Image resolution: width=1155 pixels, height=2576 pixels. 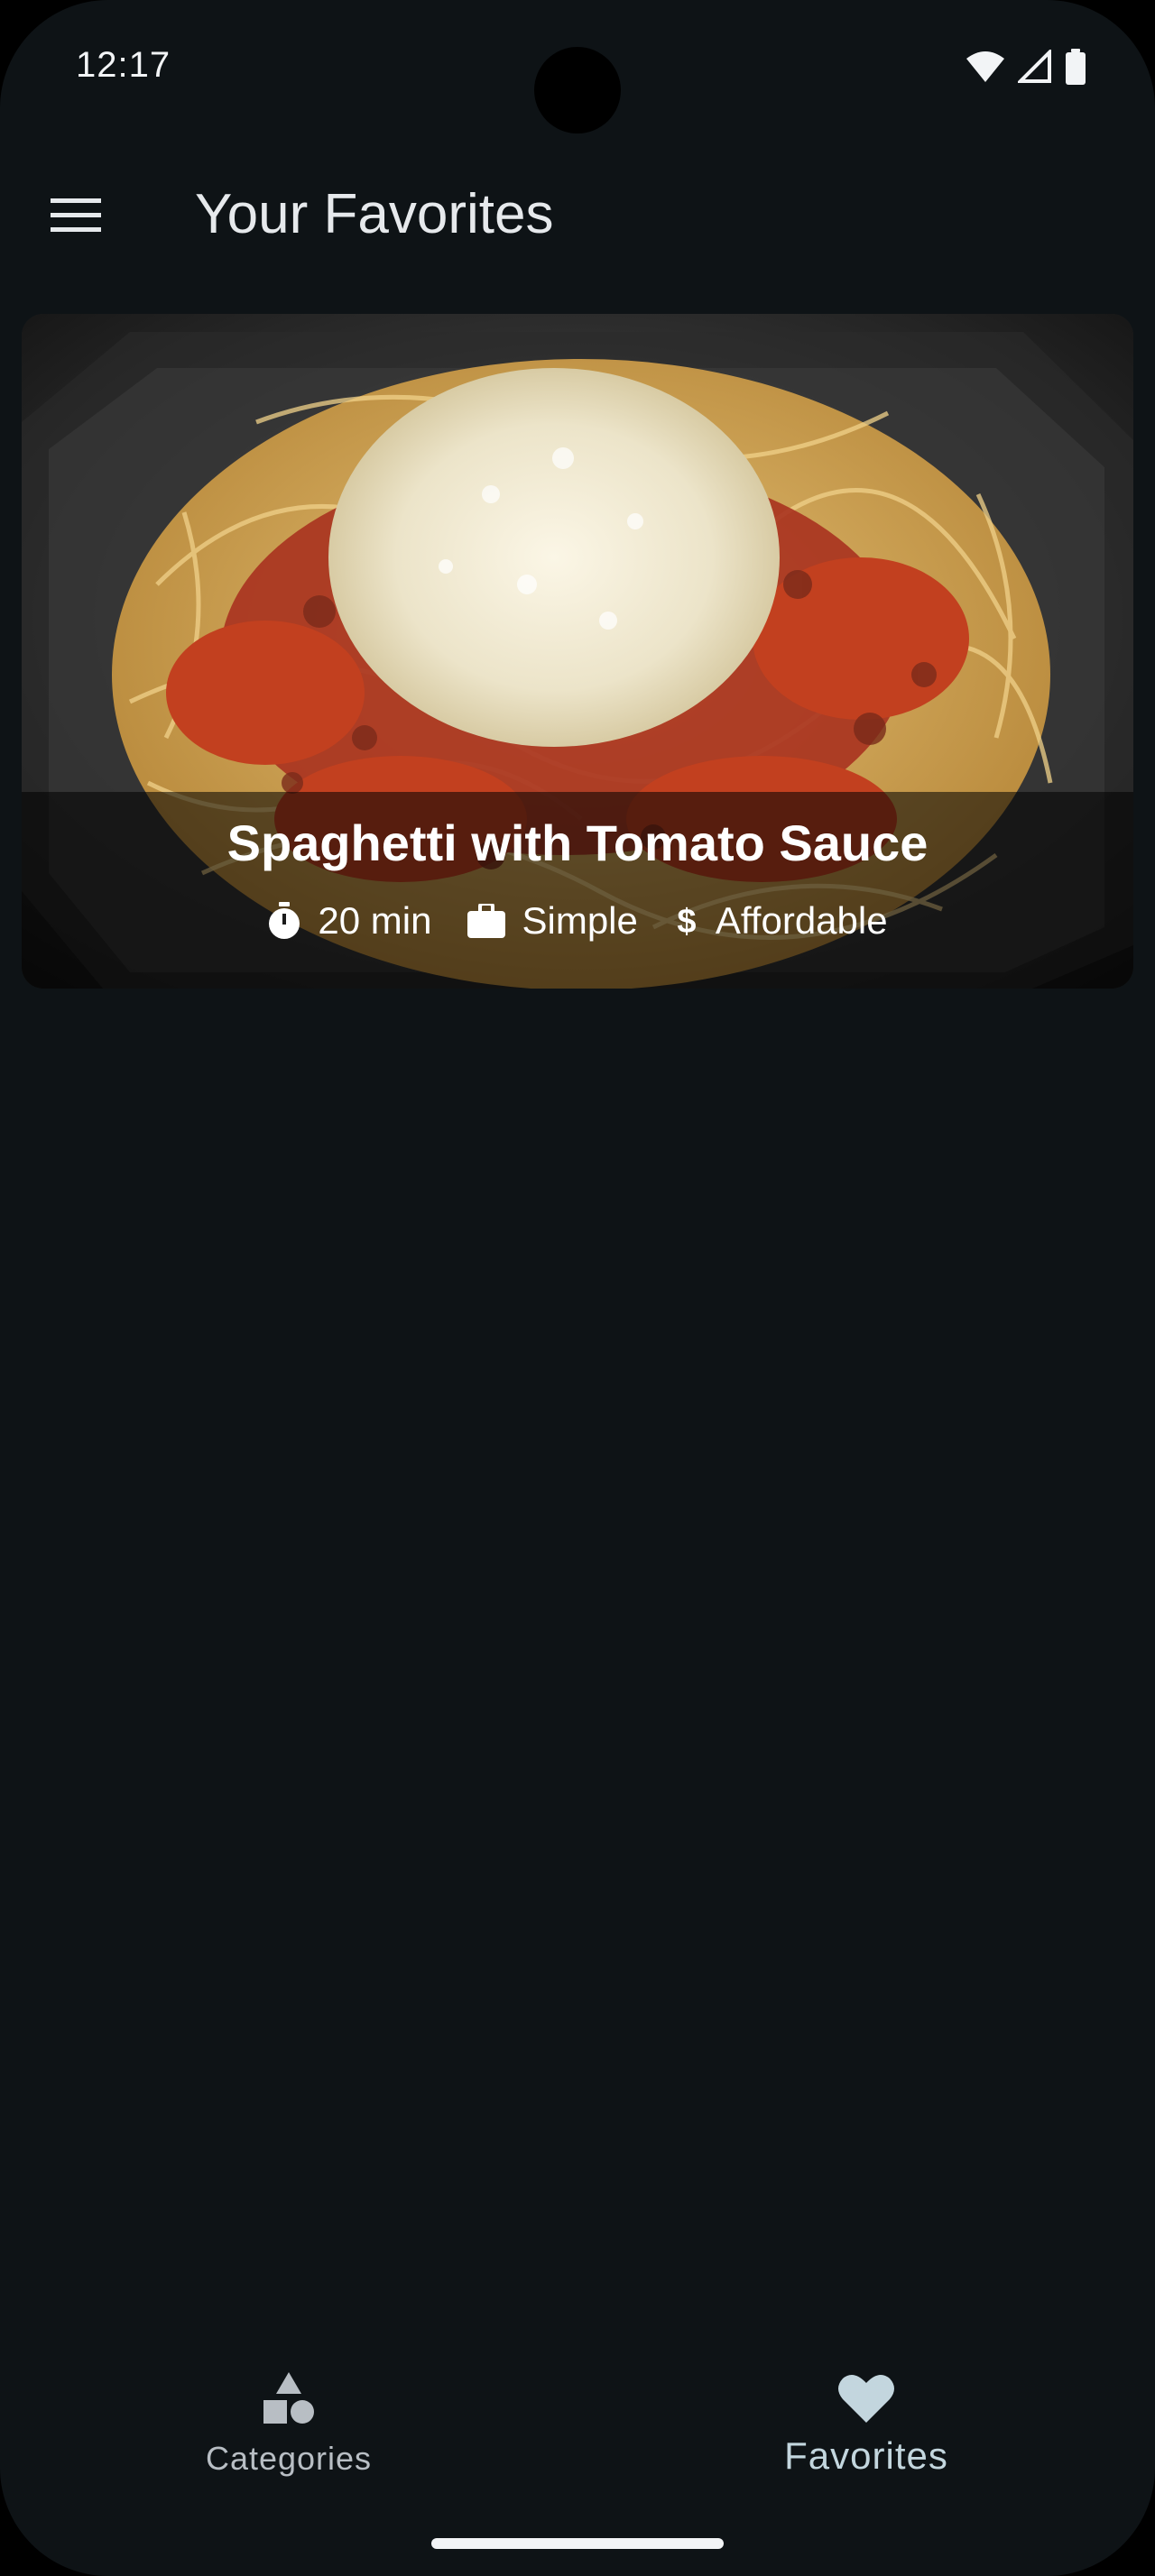 I want to click on categories-shapes-icon, so click(x=289, y=2402).